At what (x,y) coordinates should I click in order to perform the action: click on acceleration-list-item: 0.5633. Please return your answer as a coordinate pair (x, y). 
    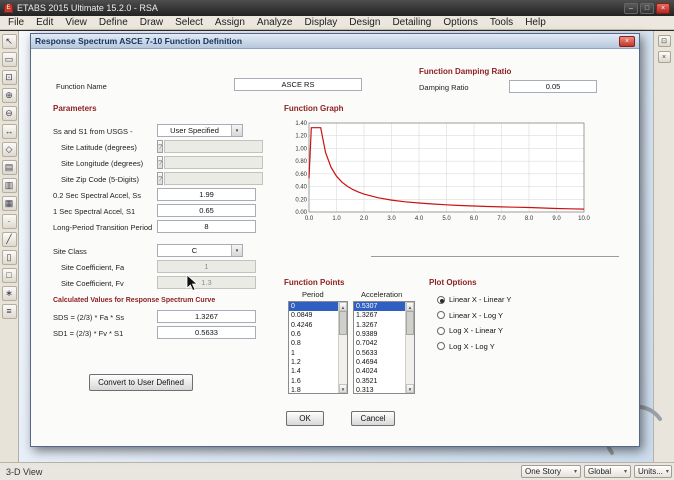
    Looking at the image, I should click on (379, 352).